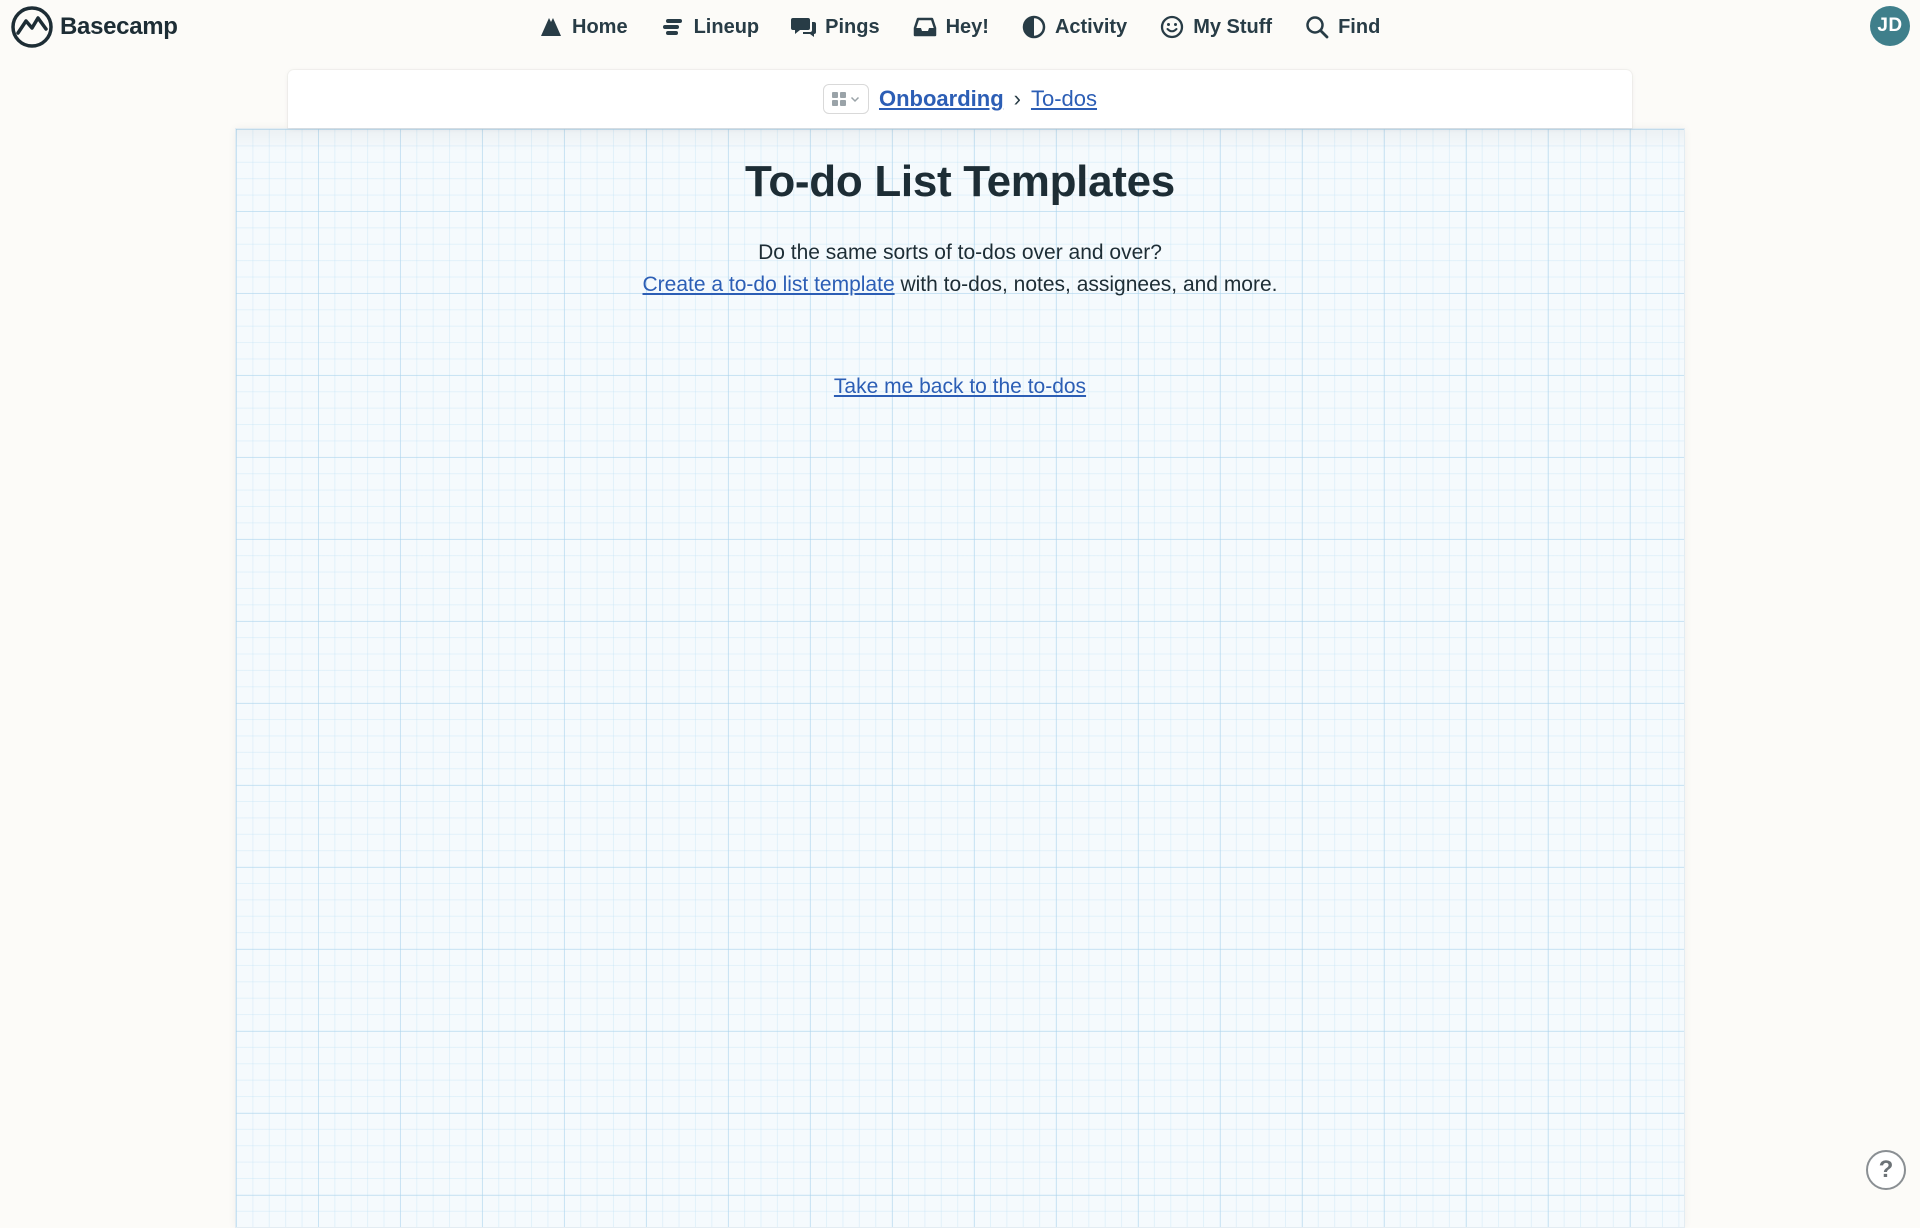 Image resolution: width=1920 pixels, height=1228 pixels. I want to click on nav-pings-label: Pings, so click(852, 27).